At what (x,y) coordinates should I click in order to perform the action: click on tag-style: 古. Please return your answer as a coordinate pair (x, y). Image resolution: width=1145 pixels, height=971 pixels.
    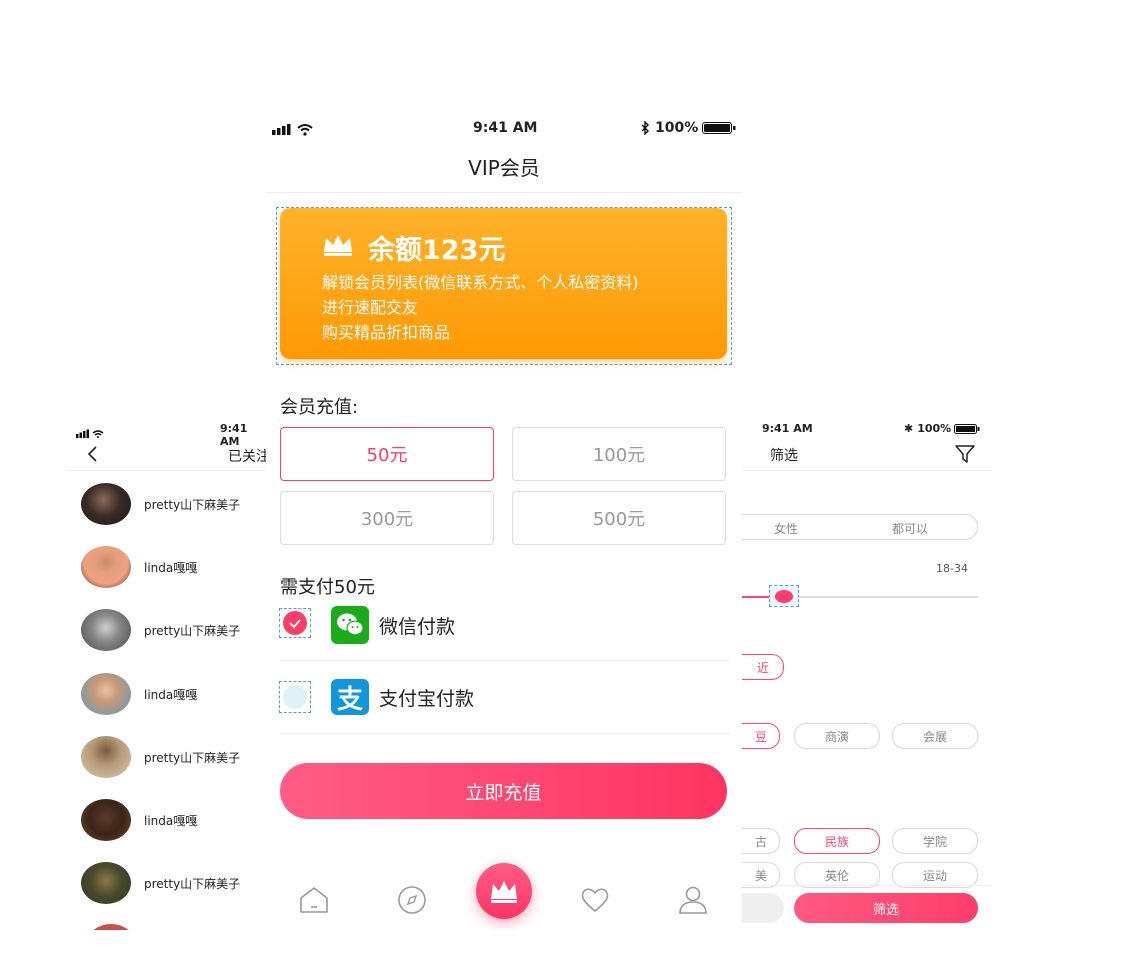
    Looking at the image, I should click on (761, 841).